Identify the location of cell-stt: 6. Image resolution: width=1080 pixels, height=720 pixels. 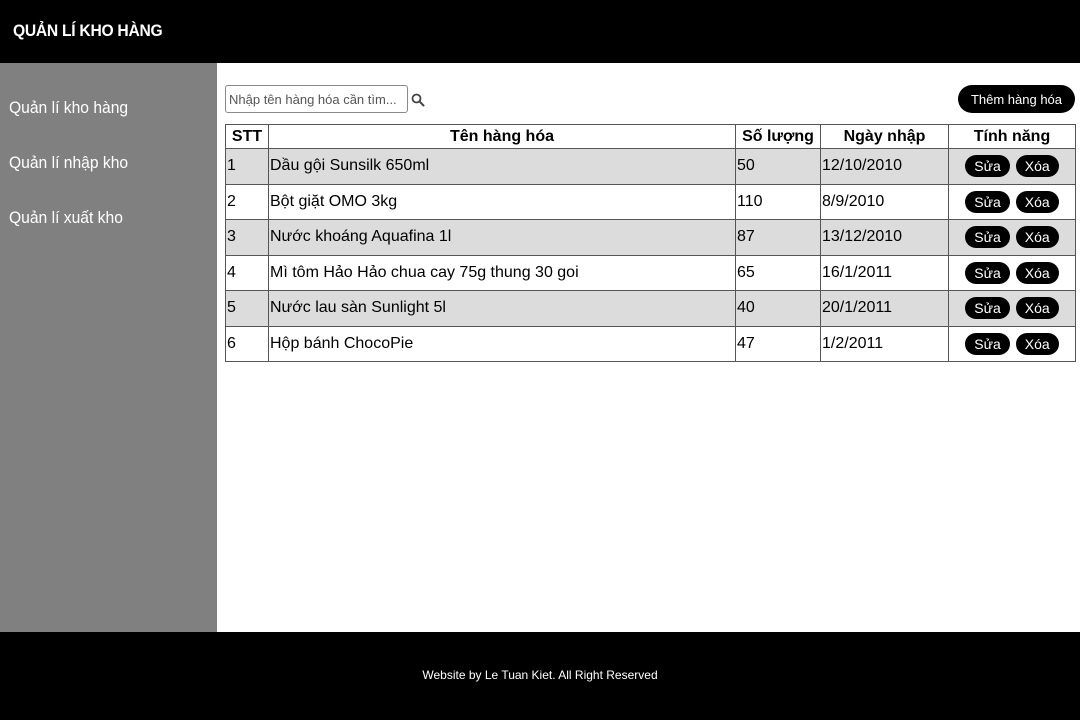
(247, 343).